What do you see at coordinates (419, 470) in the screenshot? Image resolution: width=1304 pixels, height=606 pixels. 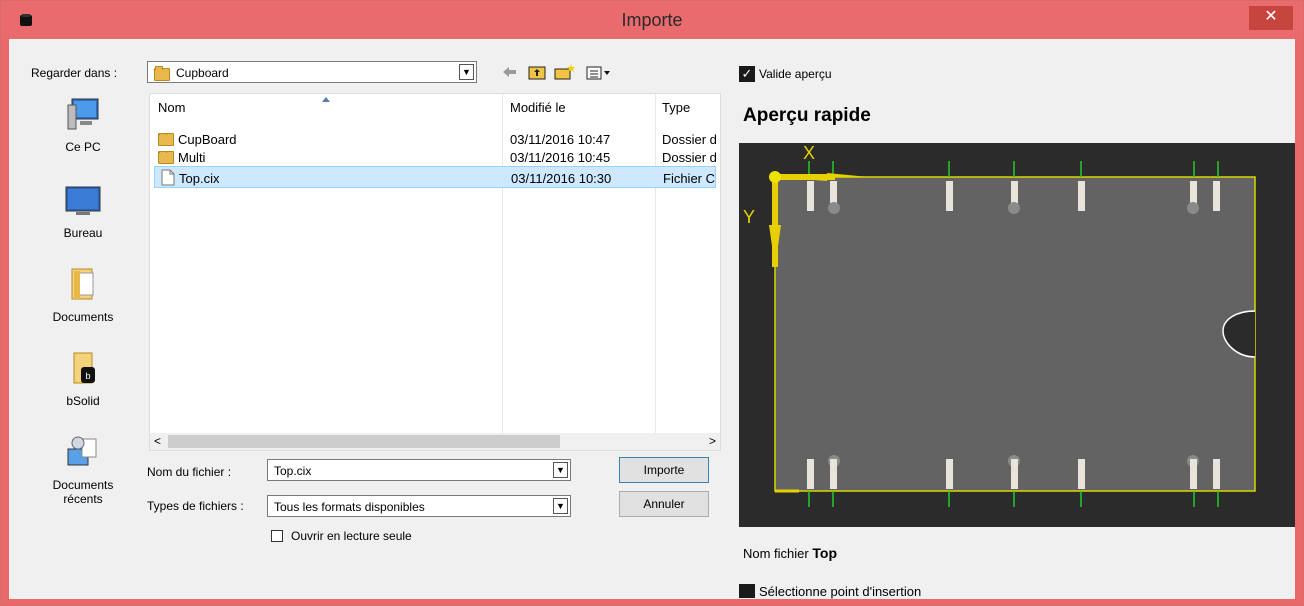 I see `filename-input: Top.cix ▼` at bounding box center [419, 470].